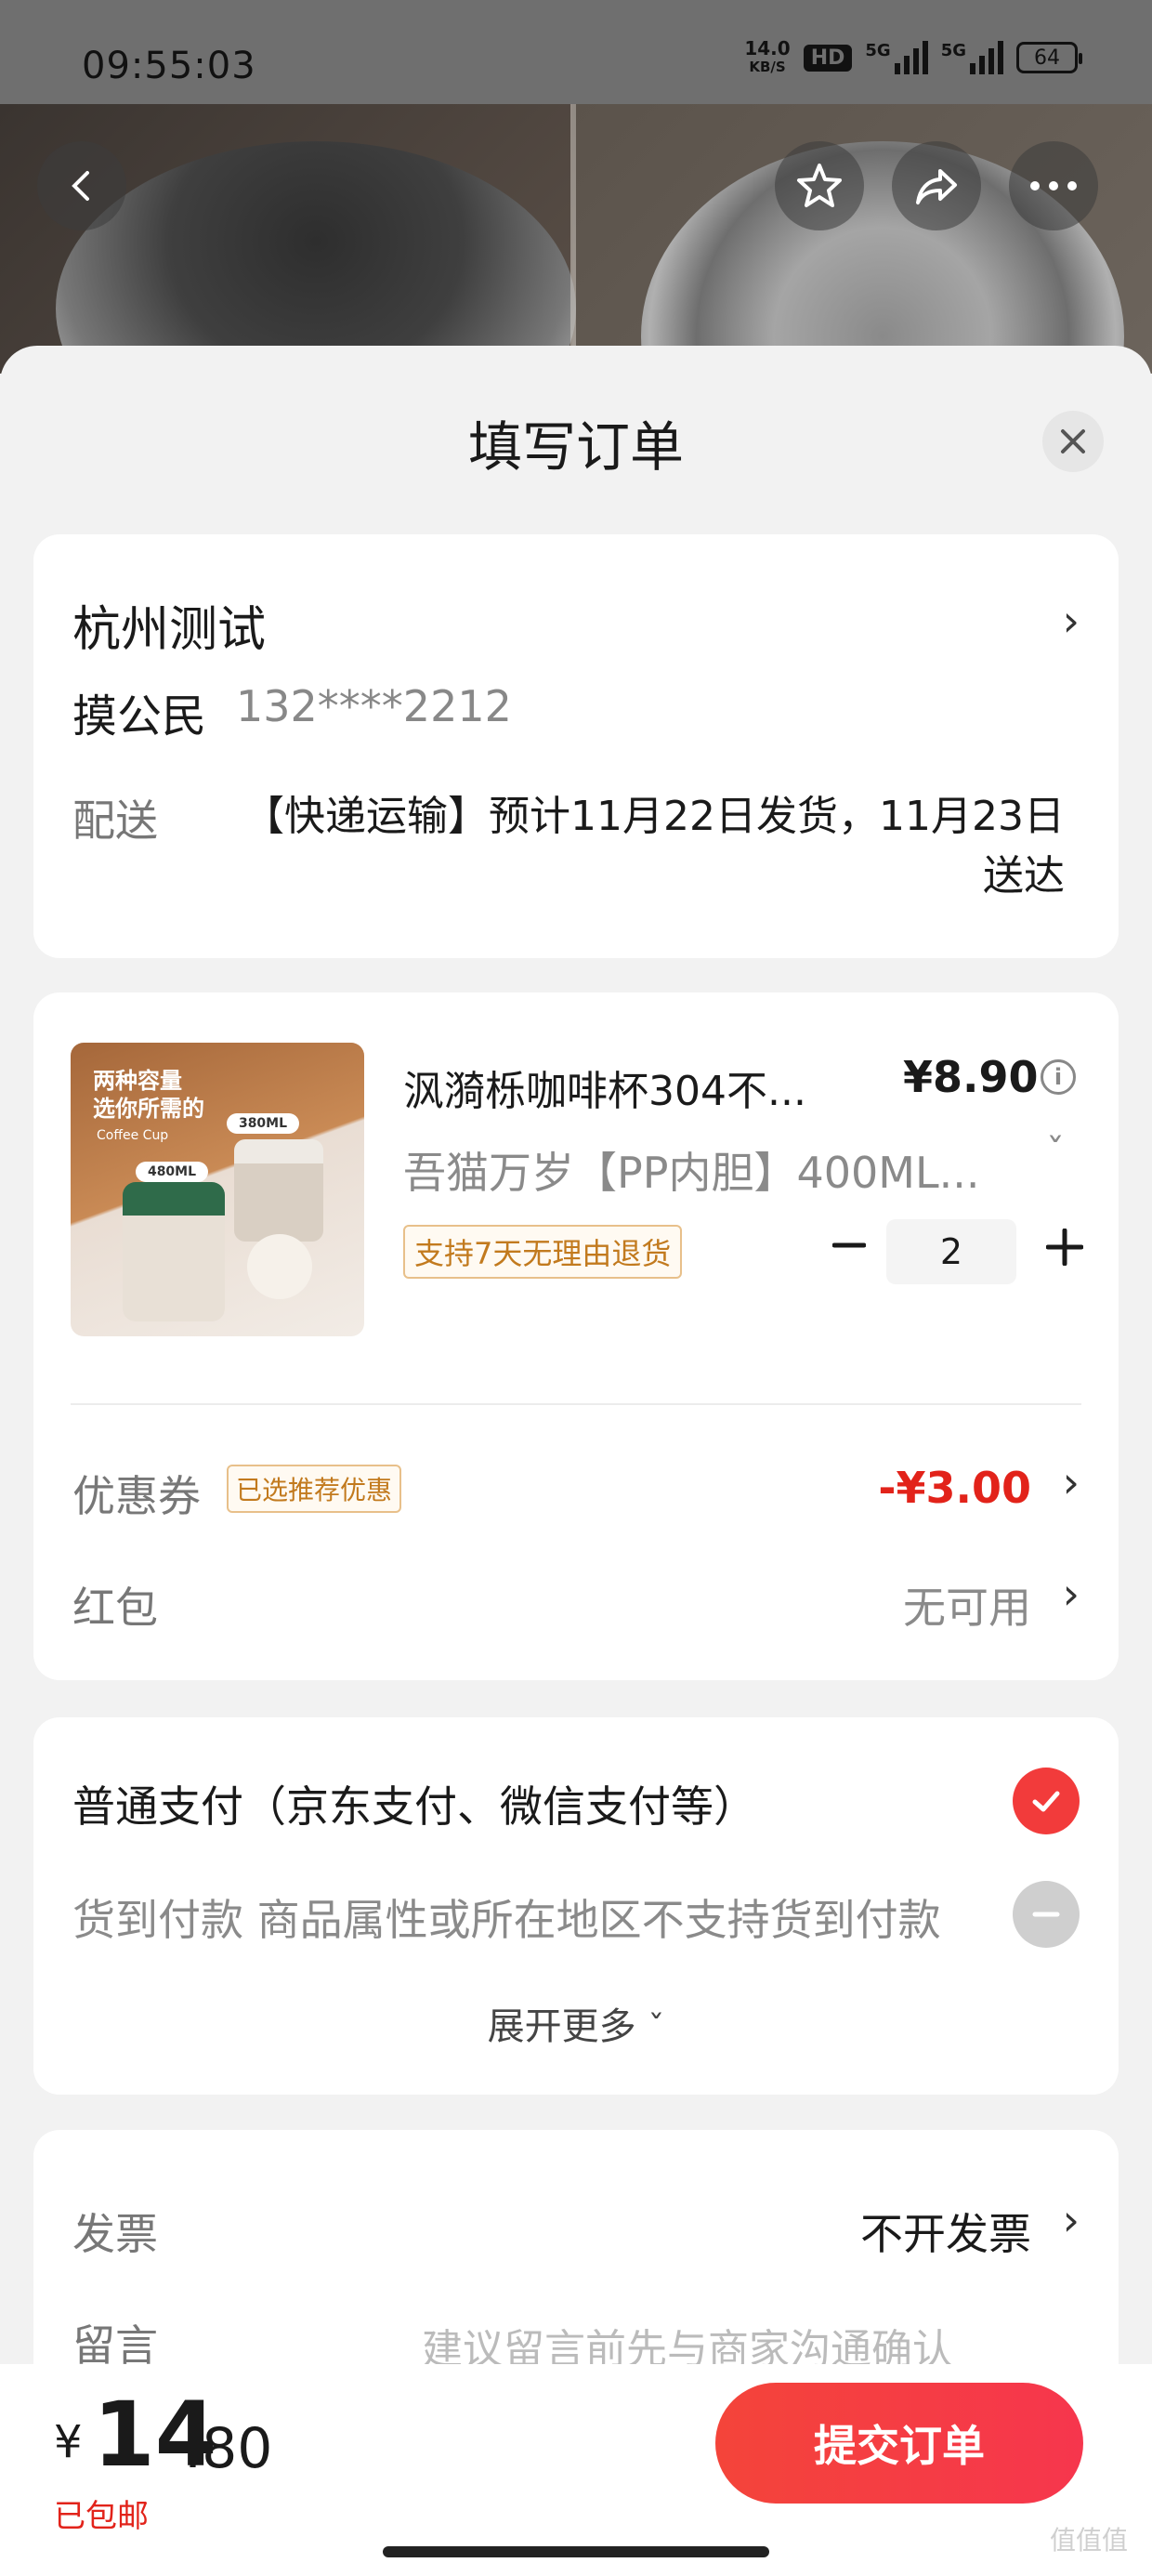  What do you see at coordinates (1049, 57) in the screenshot?
I see `battery-icon: 64` at bounding box center [1049, 57].